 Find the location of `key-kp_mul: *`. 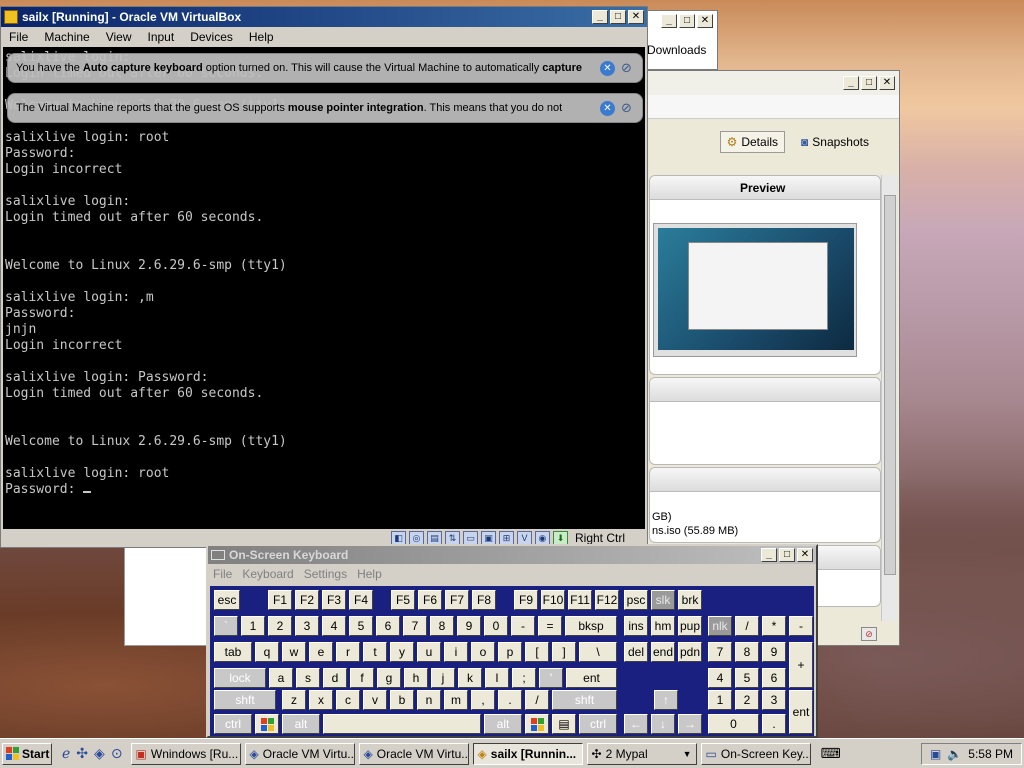

key-kp_mul: * is located at coordinates (774, 626).